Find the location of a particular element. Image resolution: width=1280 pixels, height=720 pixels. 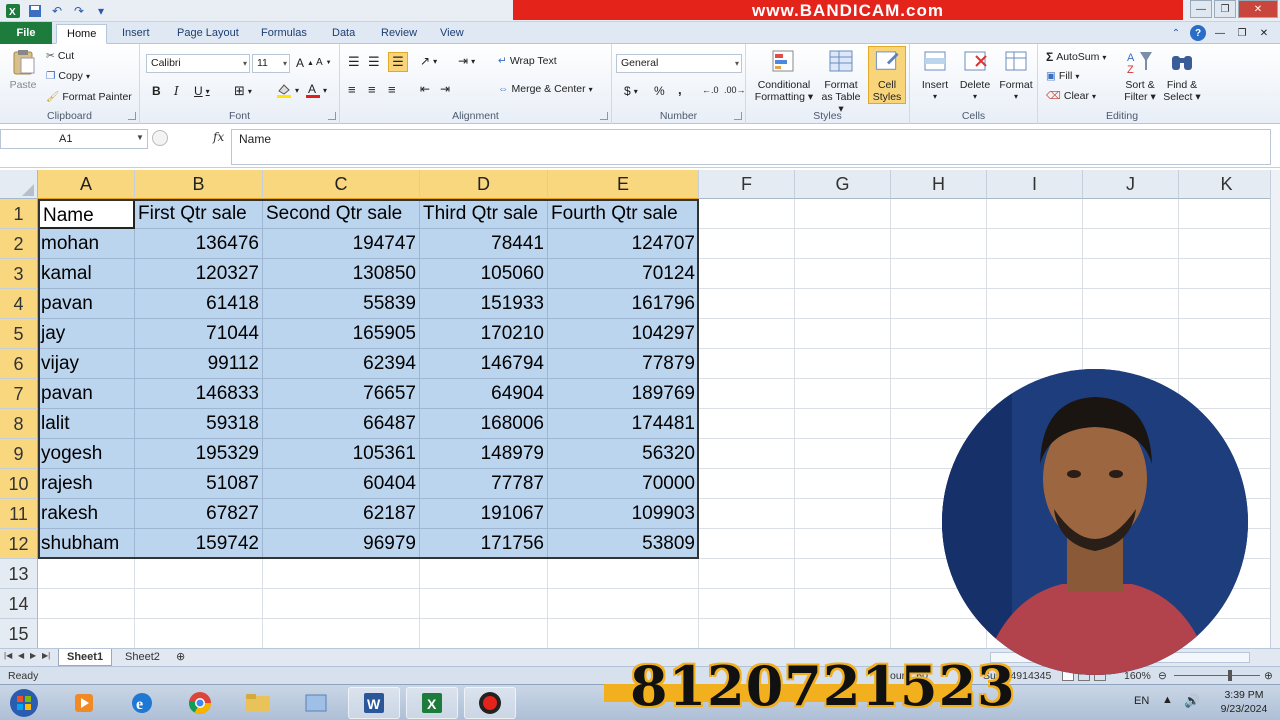

tab-review: Review is located at coordinates (399, 34).